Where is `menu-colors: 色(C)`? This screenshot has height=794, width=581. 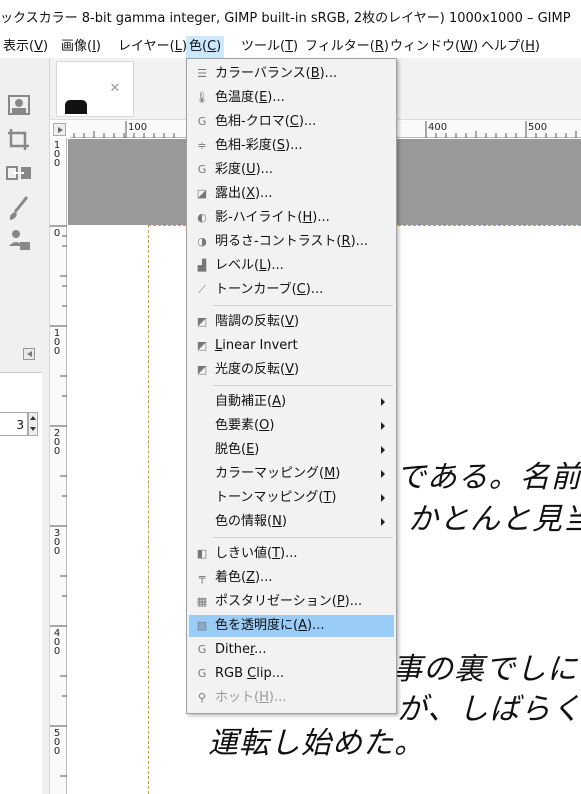 menu-colors: 色(C) is located at coordinates (205, 47).